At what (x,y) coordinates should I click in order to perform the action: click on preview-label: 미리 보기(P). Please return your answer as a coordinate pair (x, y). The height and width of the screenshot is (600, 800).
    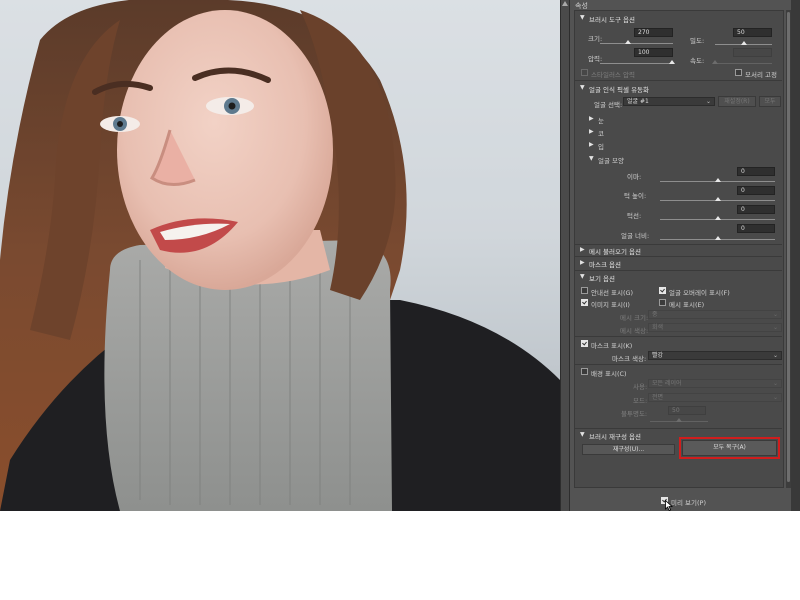
    Looking at the image, I should click on (688, 502).